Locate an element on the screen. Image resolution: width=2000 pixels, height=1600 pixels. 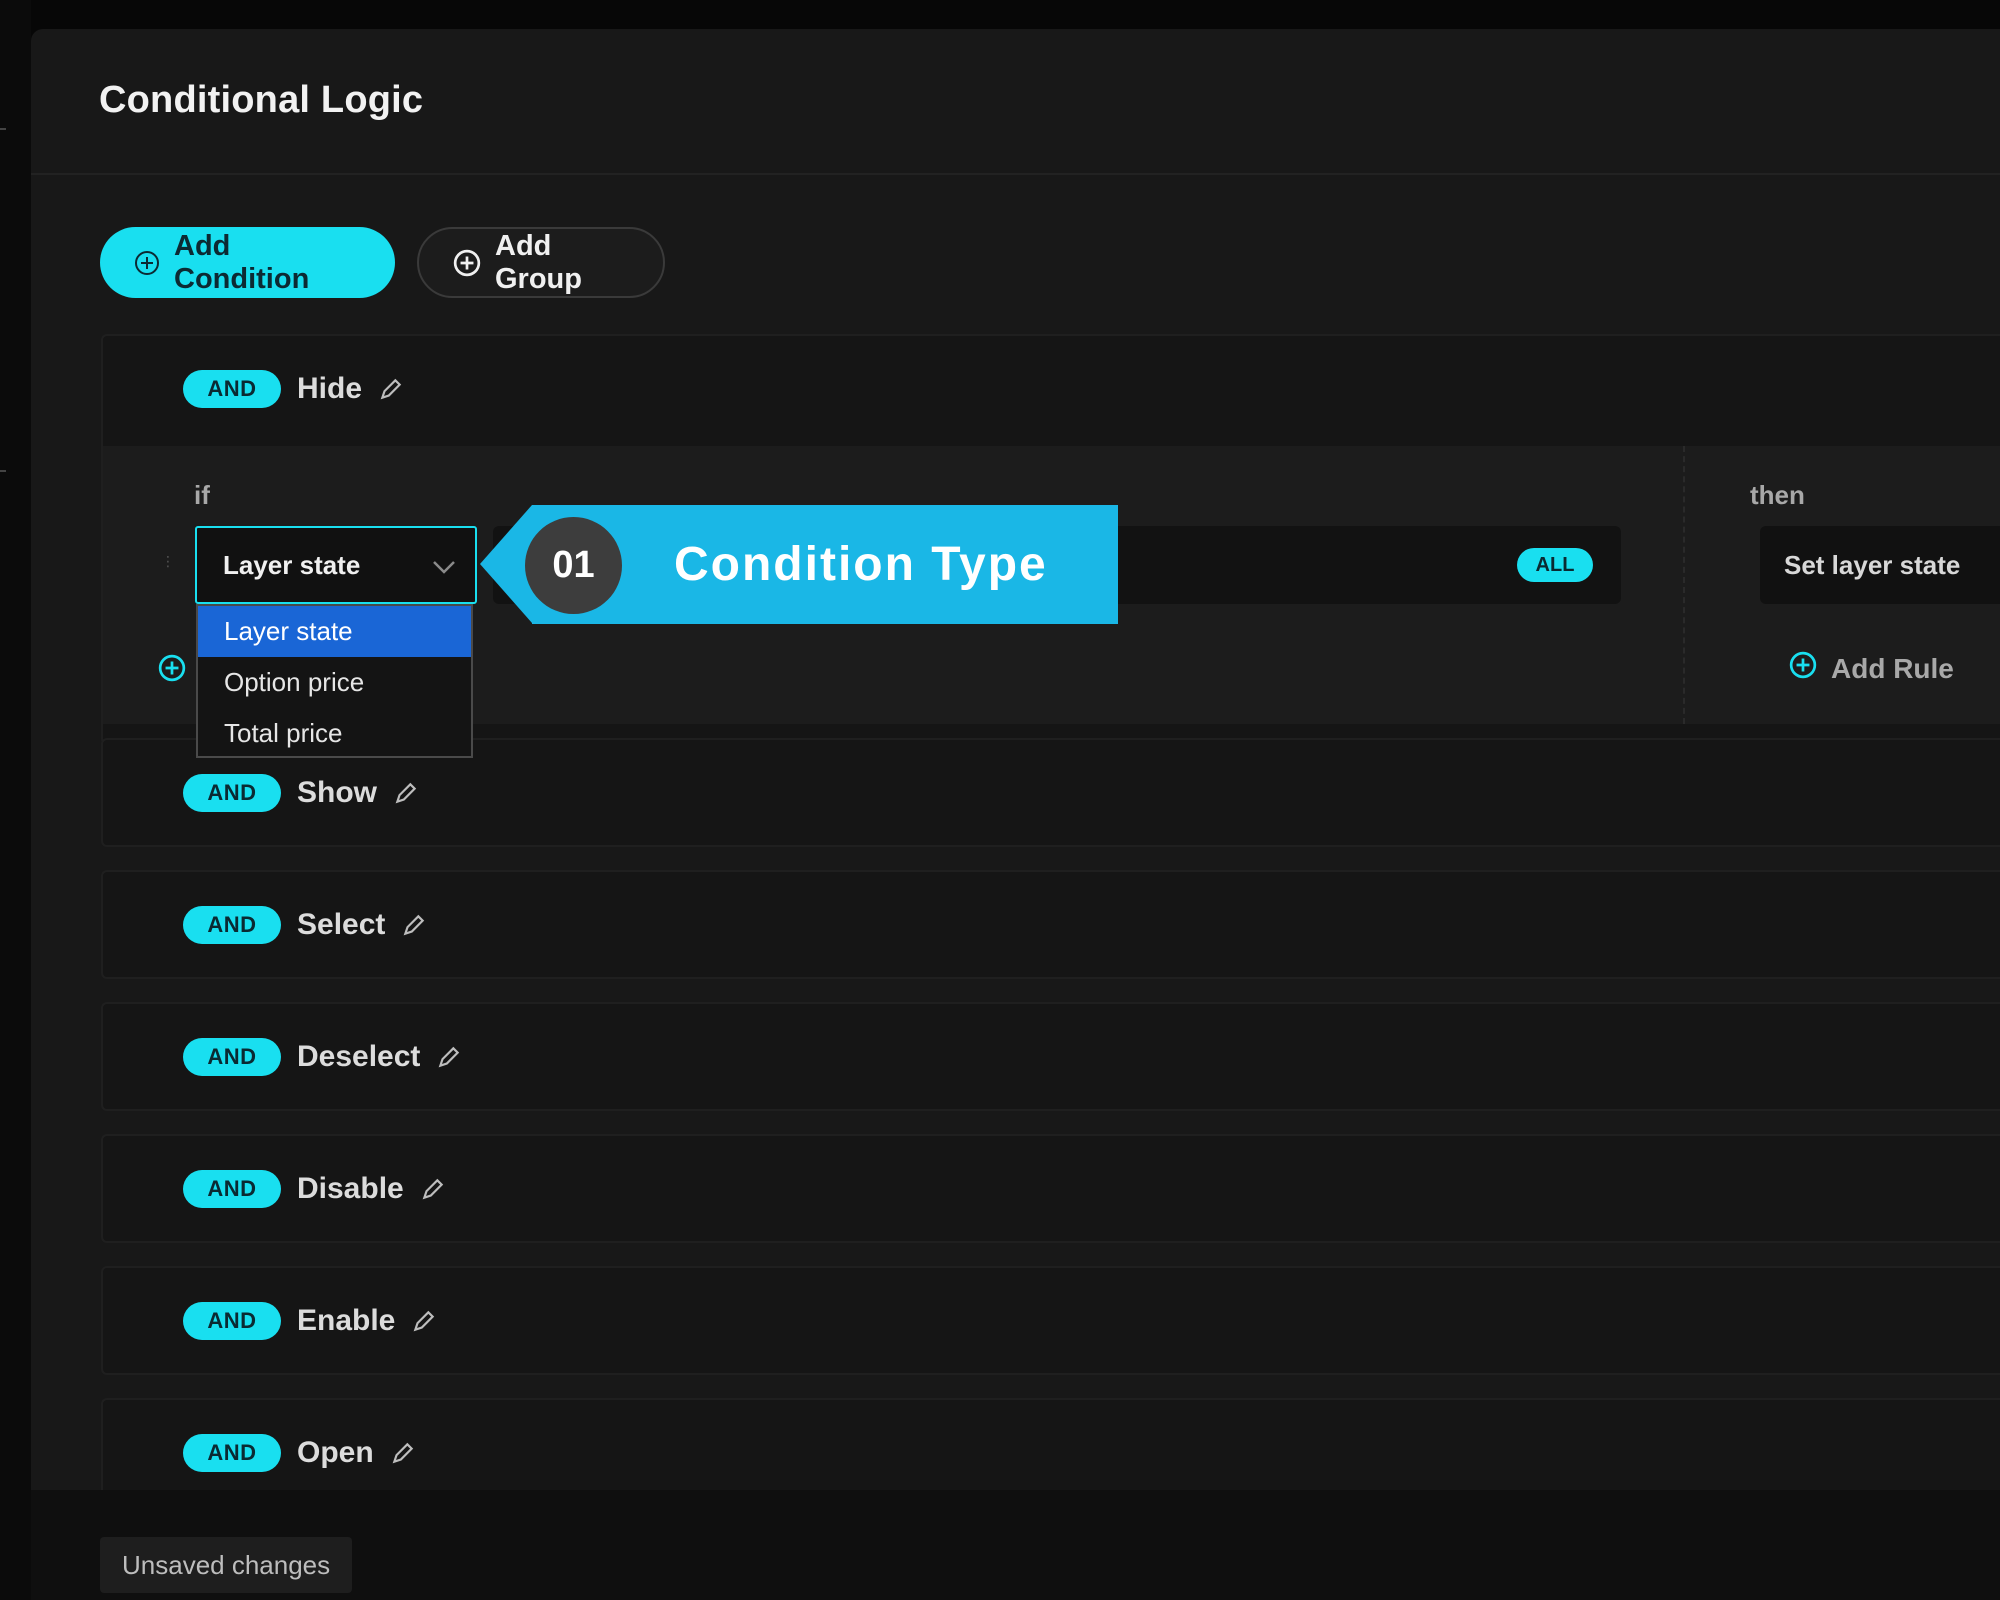
group-header: AND Show is located at coordinates (301, 793).